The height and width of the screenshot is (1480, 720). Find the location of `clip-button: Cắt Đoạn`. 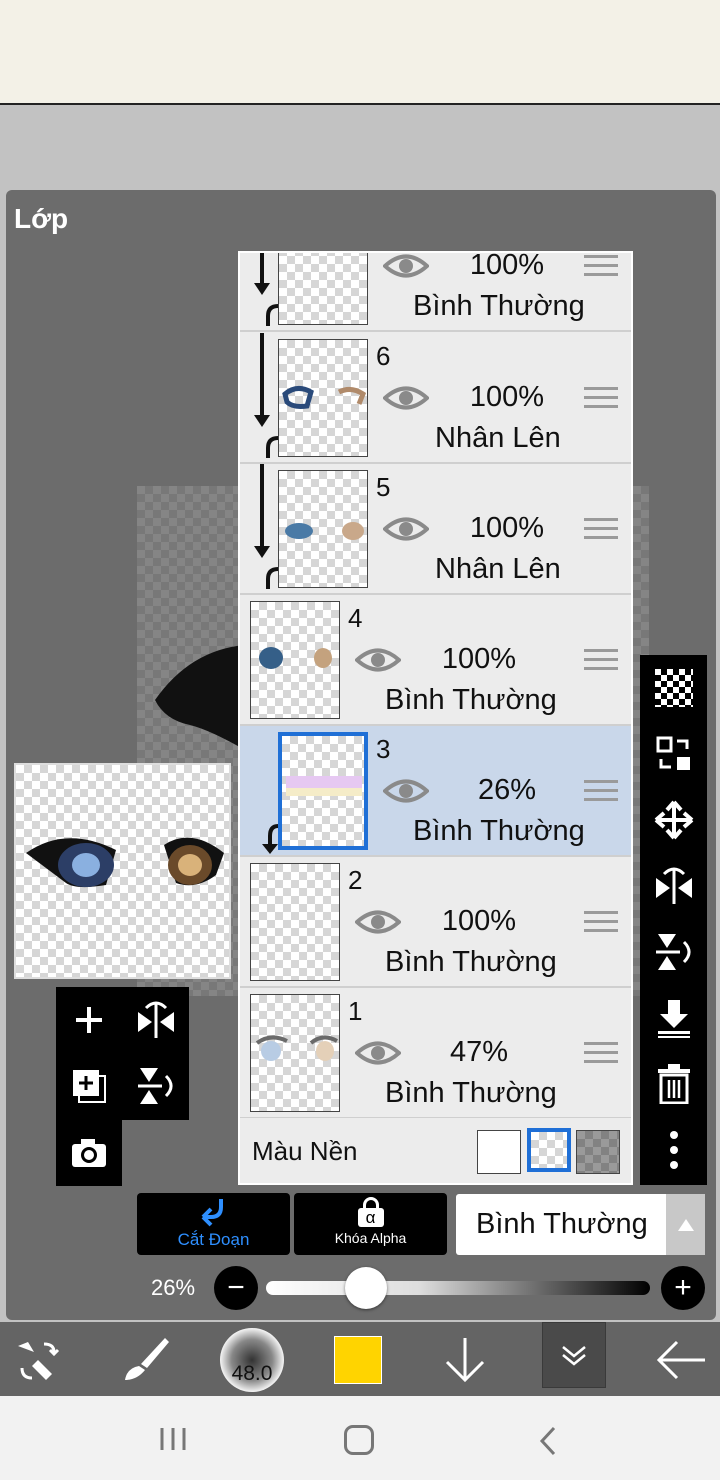

clip-button: Cắt Đoạn is located at coordinates (213, 1224).